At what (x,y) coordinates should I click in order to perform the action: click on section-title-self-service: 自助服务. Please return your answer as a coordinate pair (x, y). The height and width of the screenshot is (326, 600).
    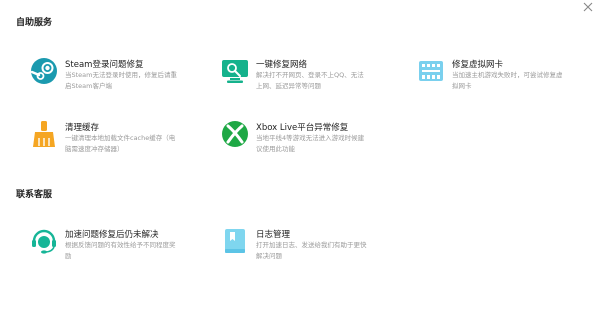
    Looking at the image, I should click on (34, 23).